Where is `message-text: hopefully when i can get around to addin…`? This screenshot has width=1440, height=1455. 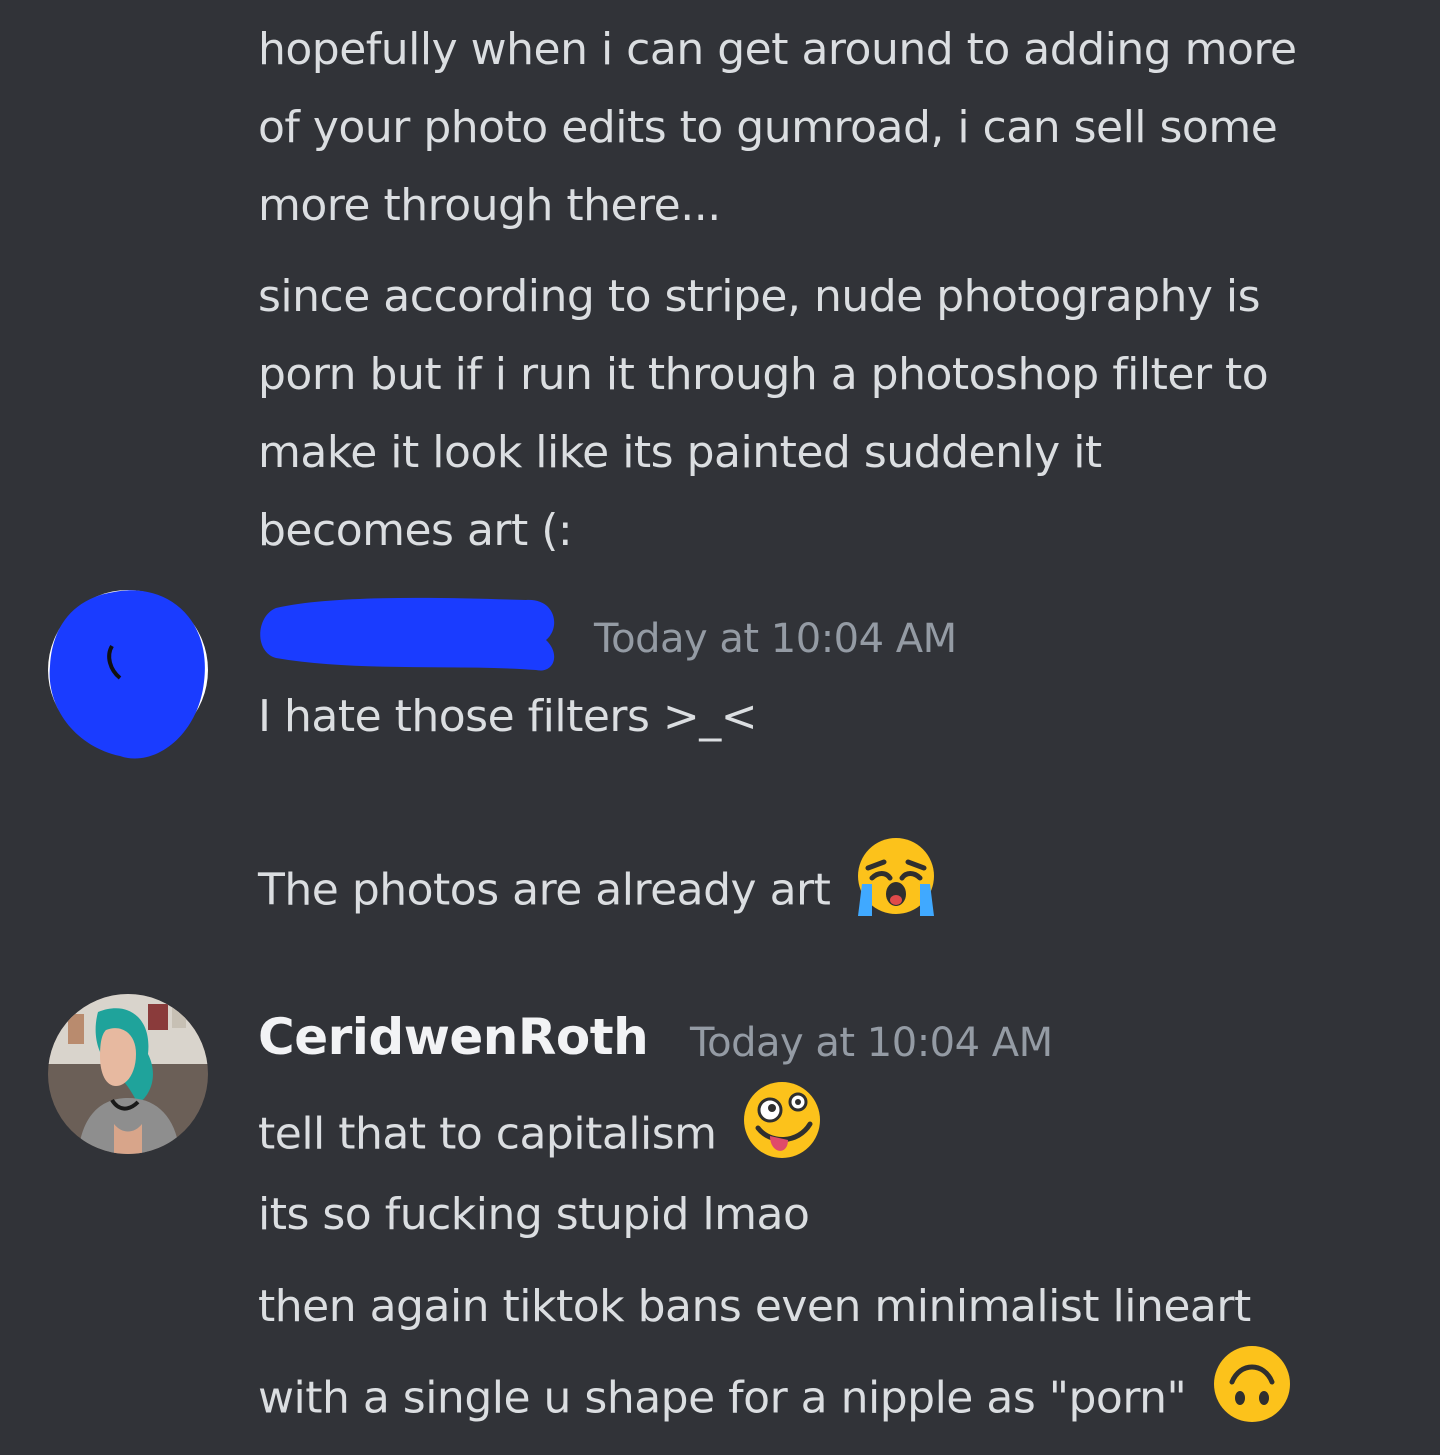 message-text: hopefully when i can get around to addin… is located at coordinates (777, 49).